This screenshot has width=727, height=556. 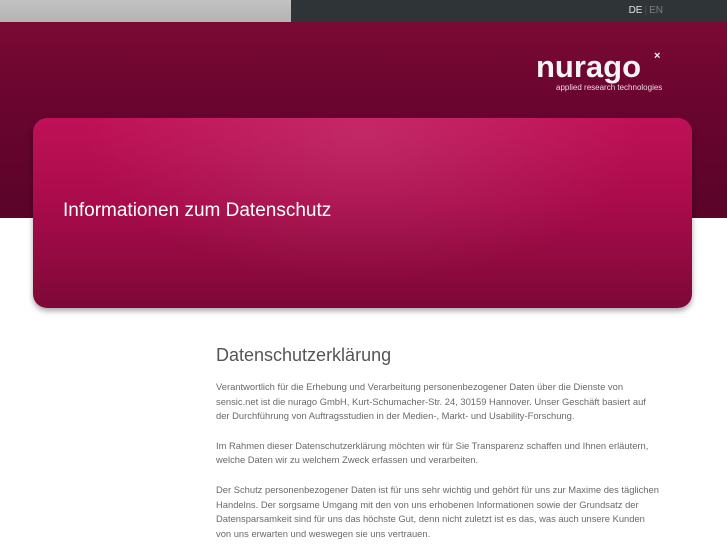 What do you see at coordinates (363, 11) in the screenshot?
I see `top-bar: DE | EN` at bounding box center [363, 11].